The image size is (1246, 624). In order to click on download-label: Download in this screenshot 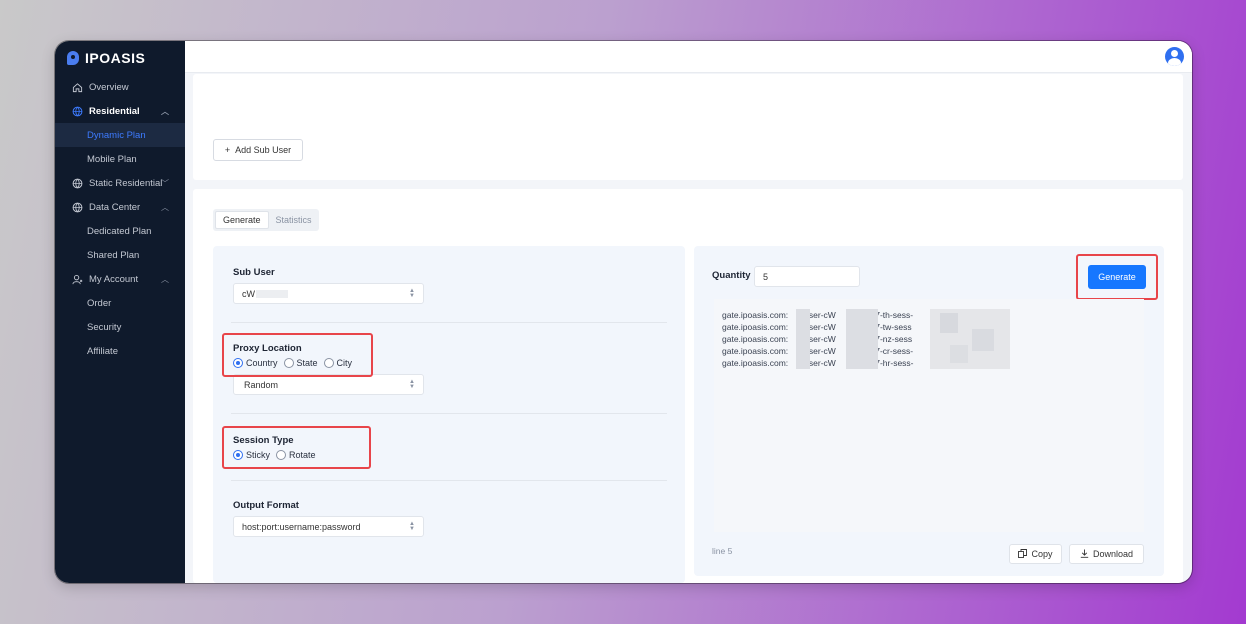, I will do `click(1113, 554)`.